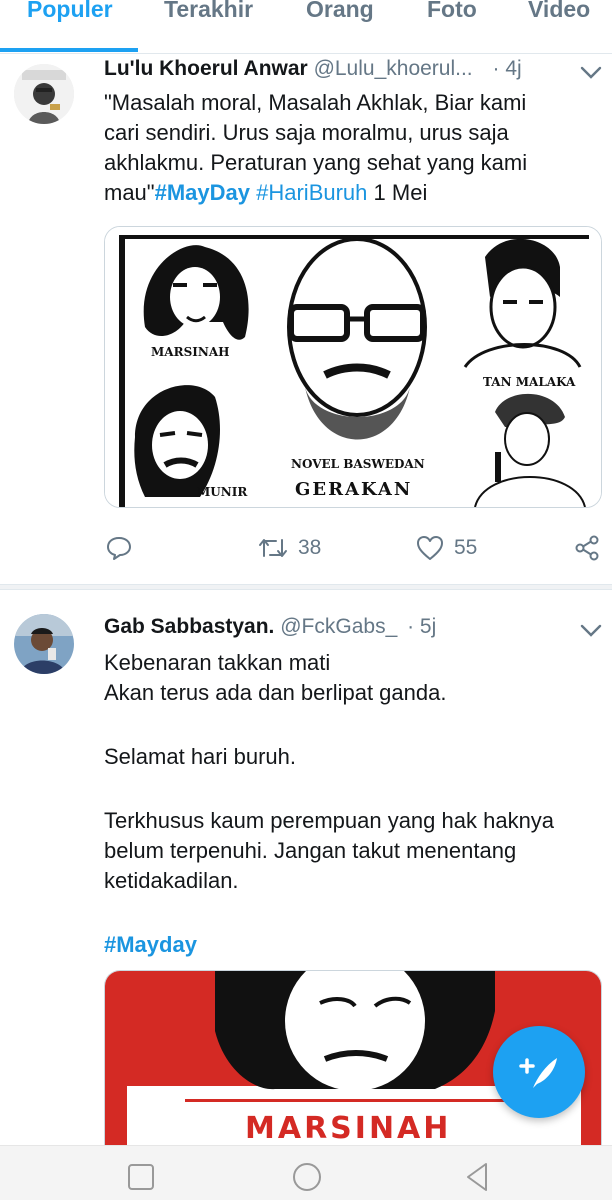 The width and height of the screenshot is (612, 1200). I want to click on tweet-time: · 5j, so click(422, 626).